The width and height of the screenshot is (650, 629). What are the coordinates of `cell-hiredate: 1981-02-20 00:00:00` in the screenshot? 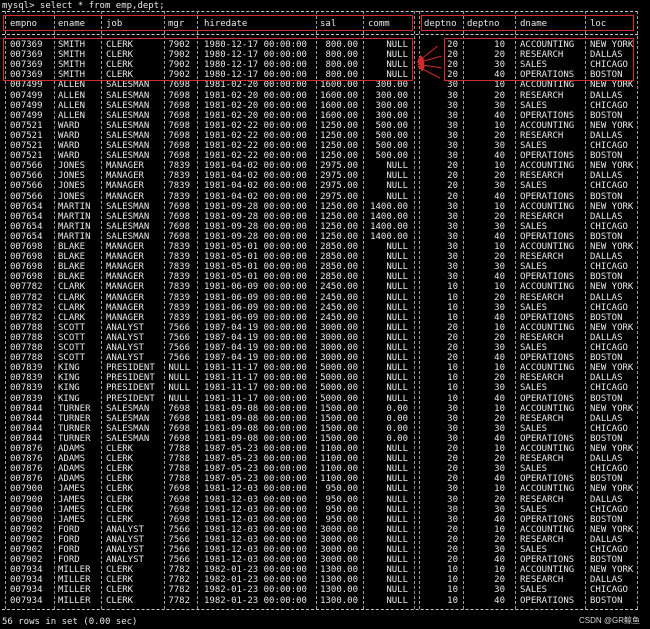 It's located at (255, 85).